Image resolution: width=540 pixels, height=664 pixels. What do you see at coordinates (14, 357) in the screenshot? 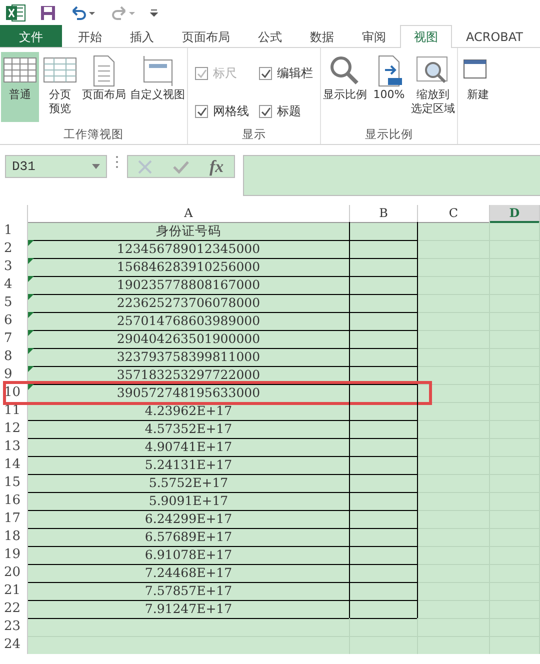
I see `row-header: 8` at bounding box center [14, 357].